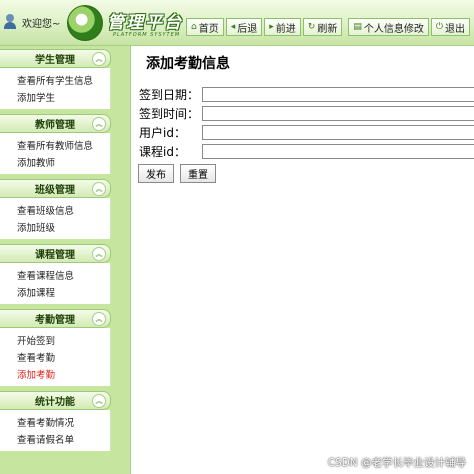 Image resolution: width=474 pixels, height=474 pixels. Describe the element at coordinates (63, 440) in the screenshot. I see `sidebar-item-leave-list: 查看请假名单` at that location.